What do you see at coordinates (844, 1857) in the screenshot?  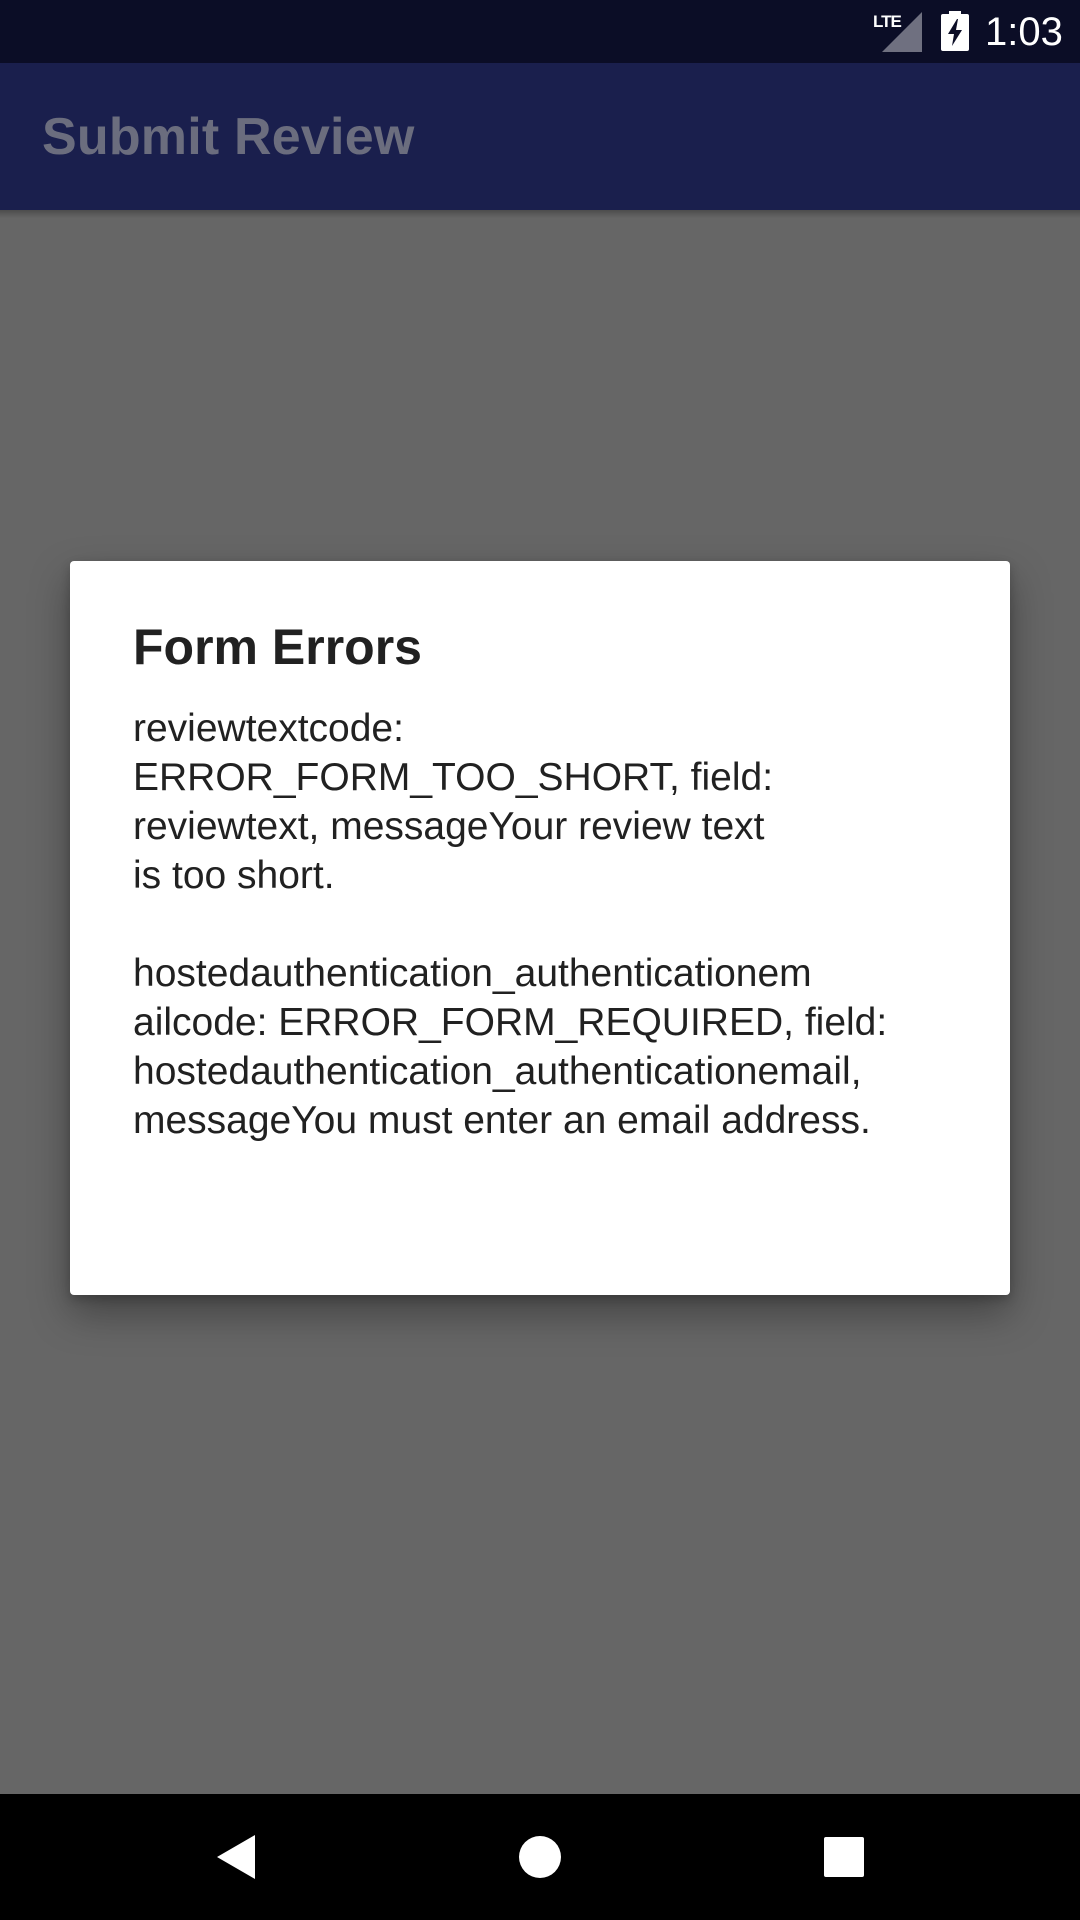 I see `recents-icon` at bounding box center [844, 1857].